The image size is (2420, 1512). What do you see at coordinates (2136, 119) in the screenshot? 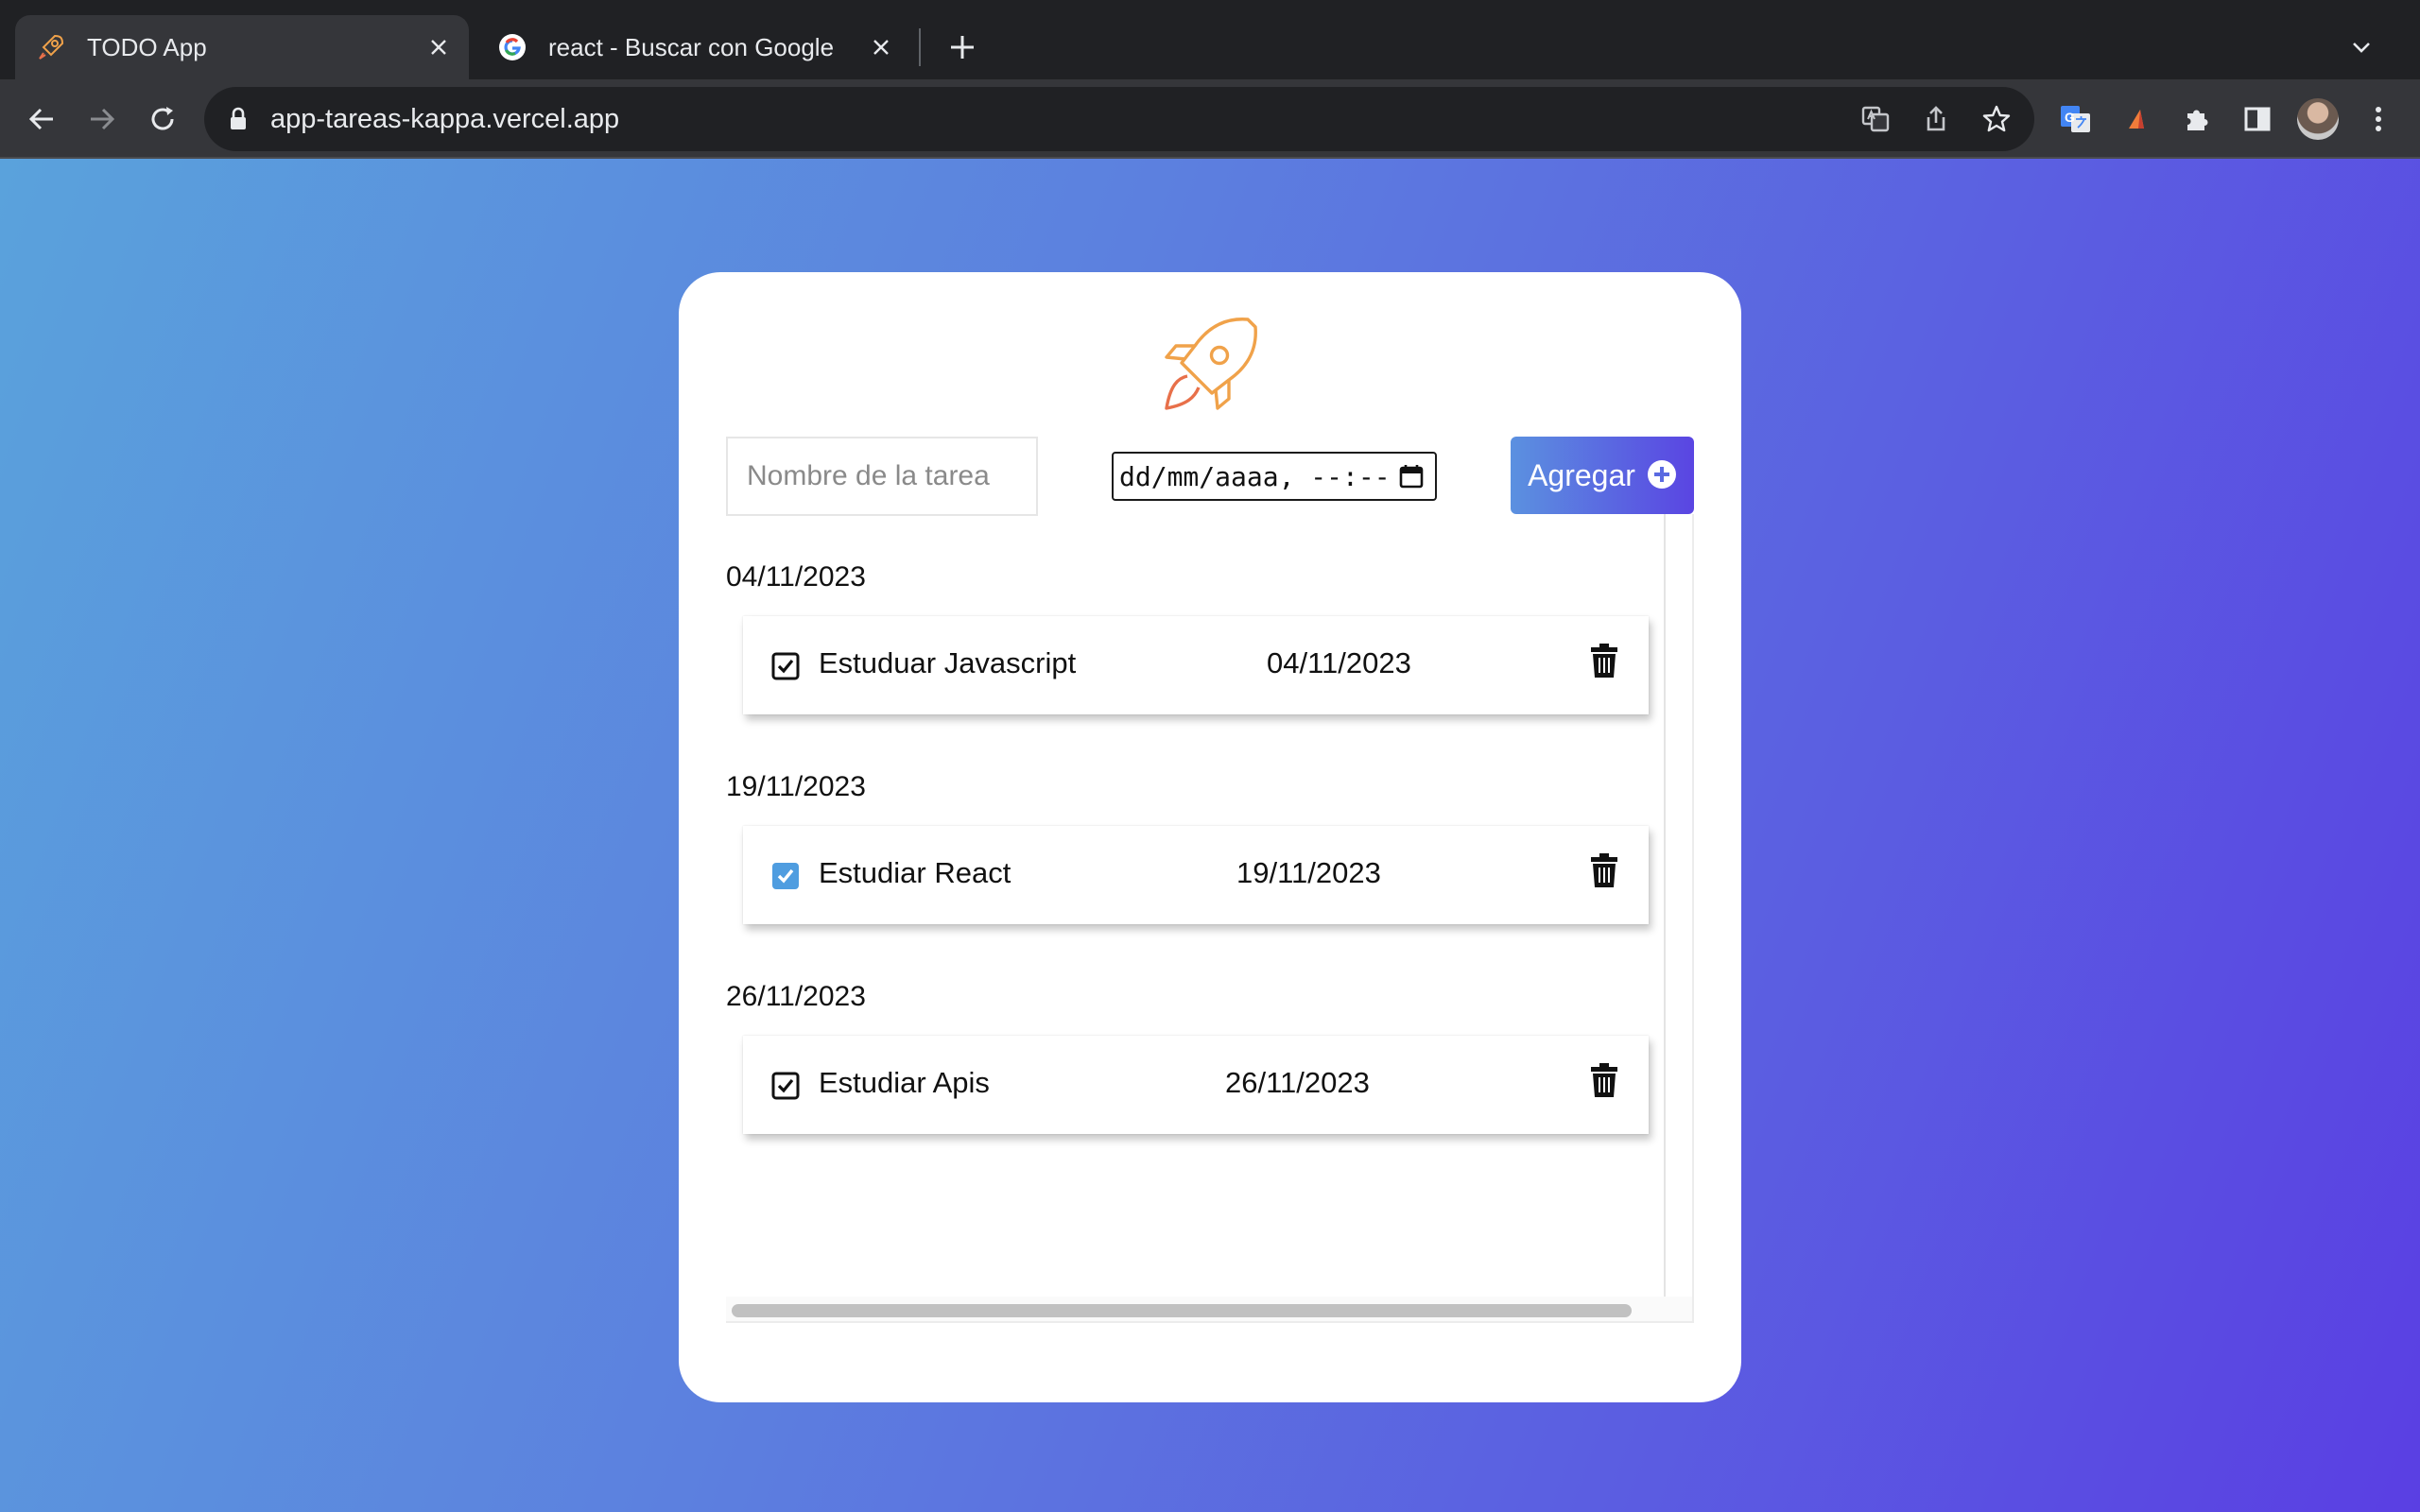
I see `extension-icon` at bounding box center [2136, 119].